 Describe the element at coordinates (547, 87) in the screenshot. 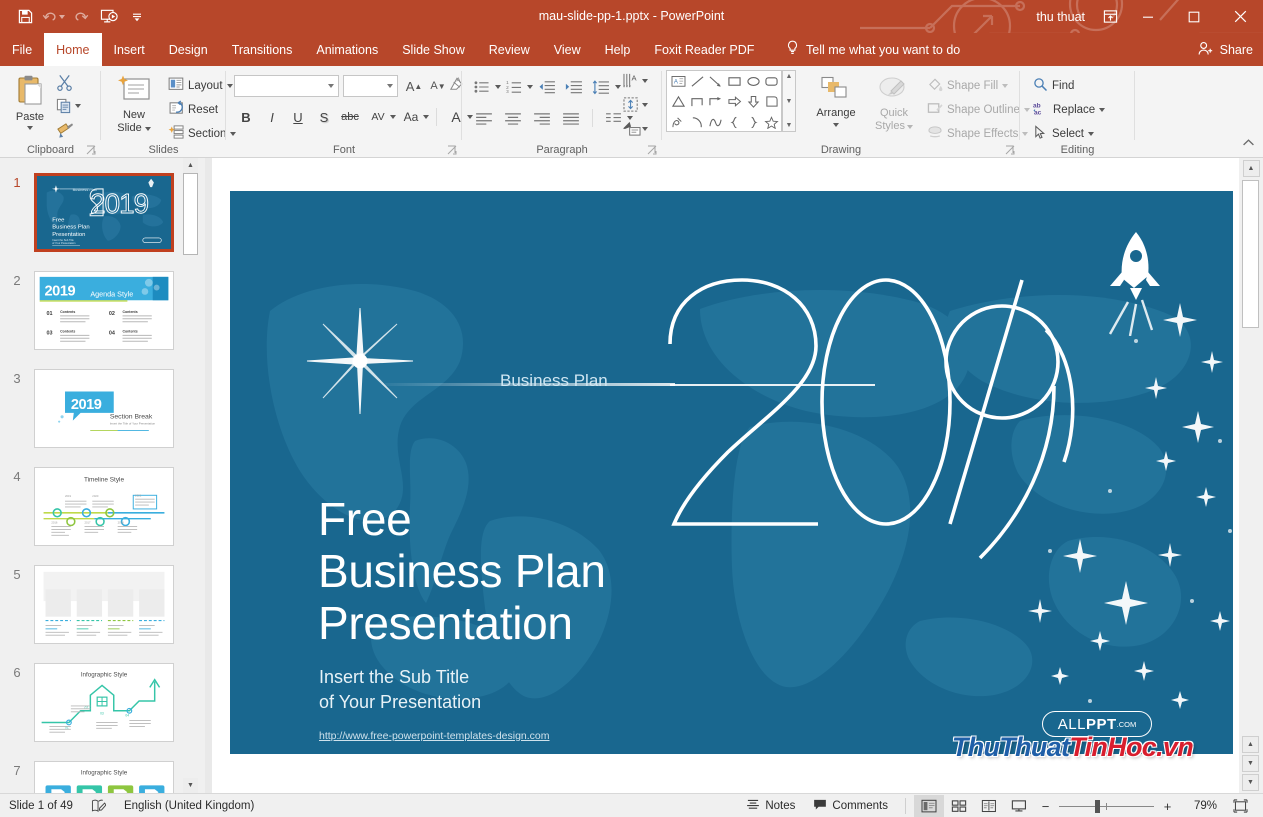

I see `decrease-indent-button` at that location.